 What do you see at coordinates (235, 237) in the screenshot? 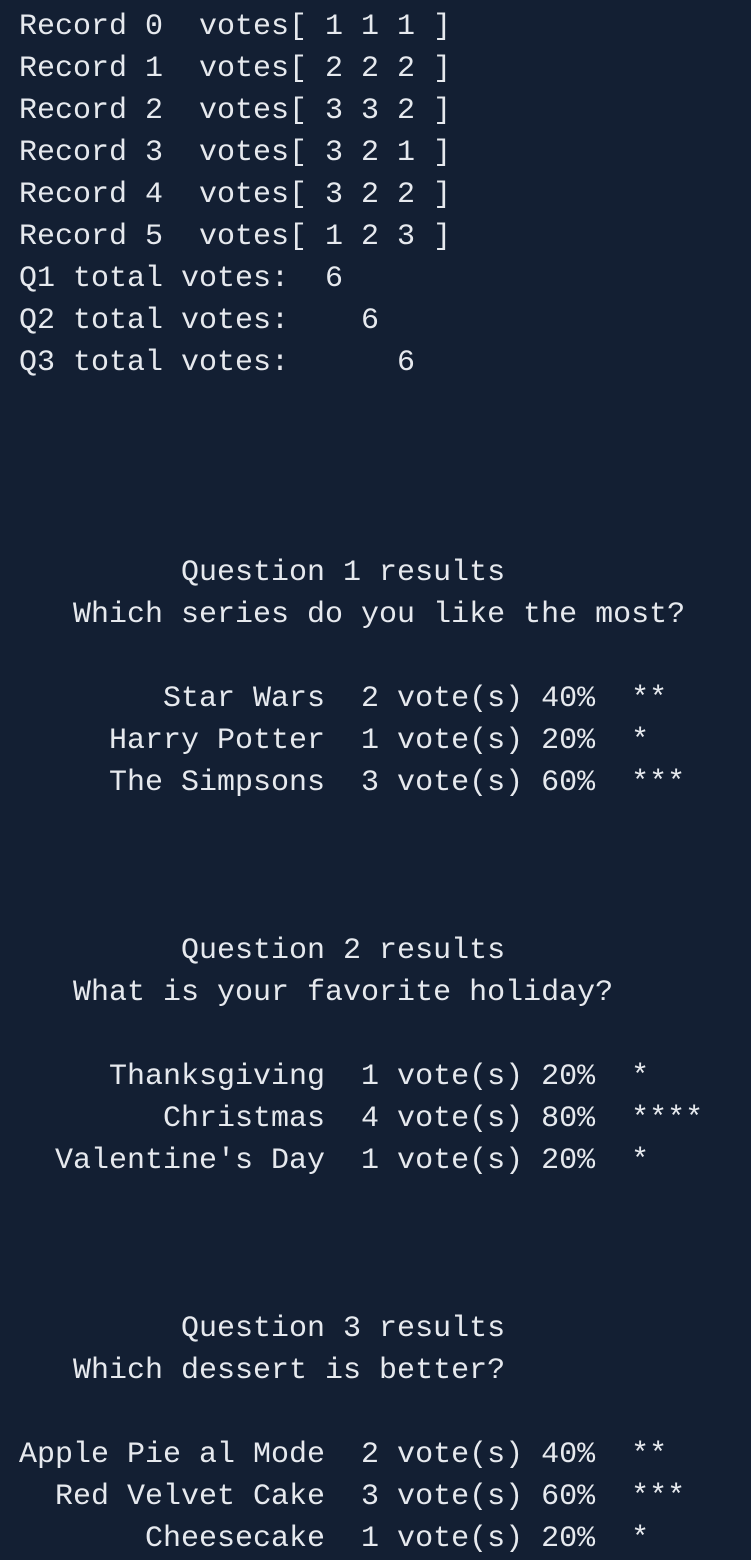
I see `record-line: Record 5 votes[ 1 2 3 ]` at bounding box center [235, 237].